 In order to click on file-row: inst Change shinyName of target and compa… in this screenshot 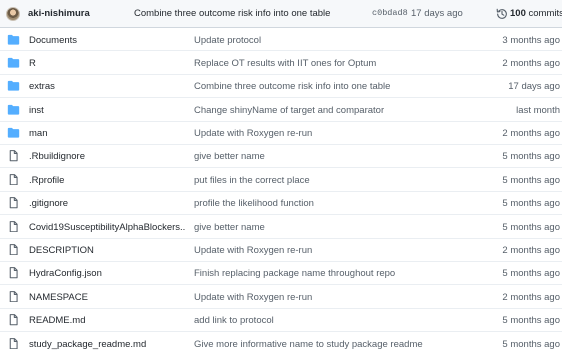, I will do `click(281, 110)`.